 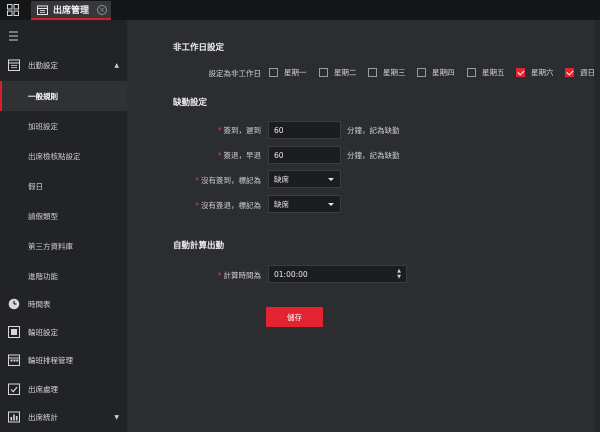 I want to click on checkbox-saturday: 星期六, so click(x=535, y=72).